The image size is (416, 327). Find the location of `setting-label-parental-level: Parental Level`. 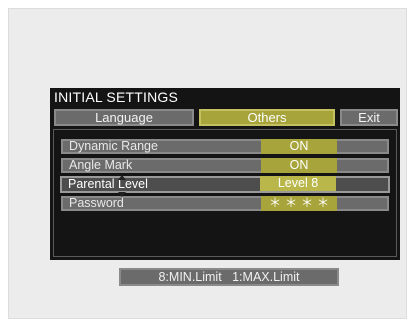

setting-label-parental-level: Parental Level is located at coordinates (108, 184).